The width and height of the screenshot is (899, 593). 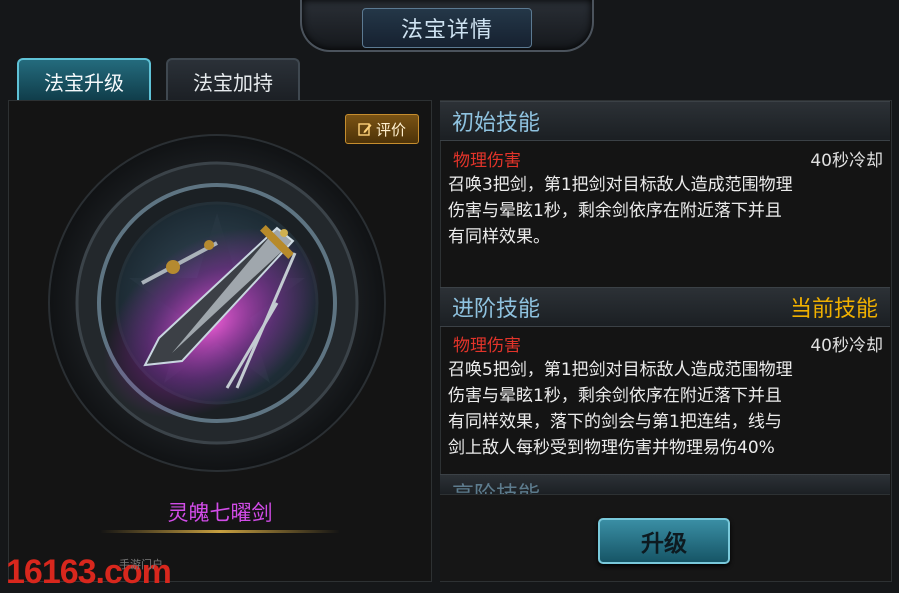 I want to click on current-skill-badge: 当前技能, so click(x=833, y=309).